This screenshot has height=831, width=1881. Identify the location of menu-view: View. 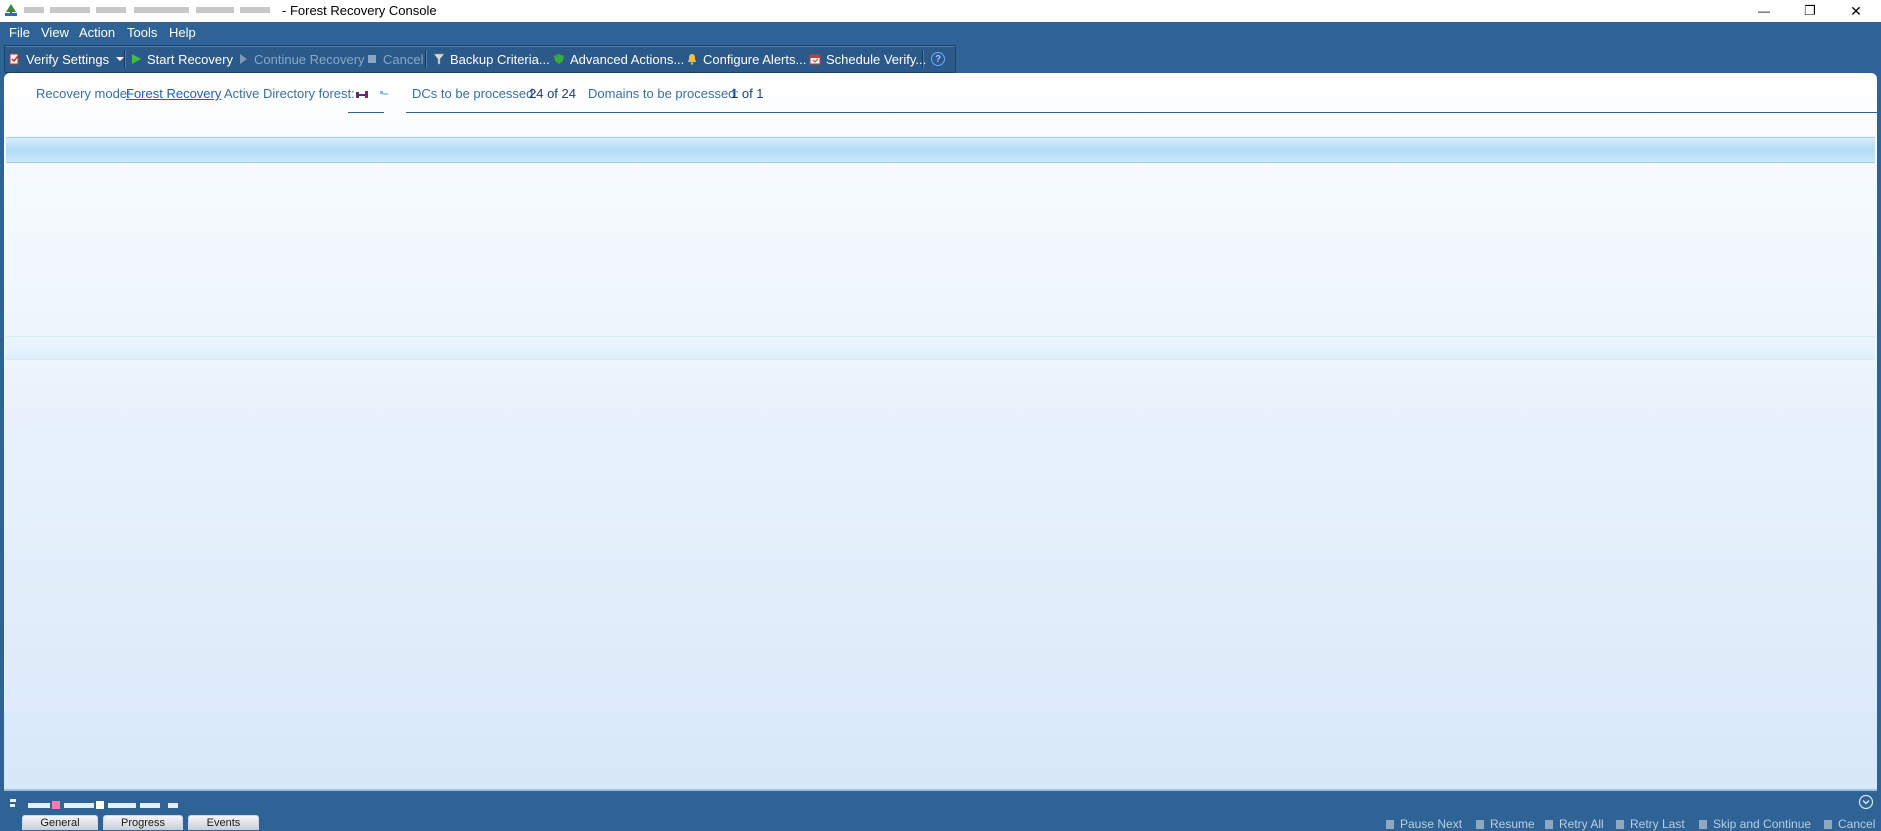
(55, 32).